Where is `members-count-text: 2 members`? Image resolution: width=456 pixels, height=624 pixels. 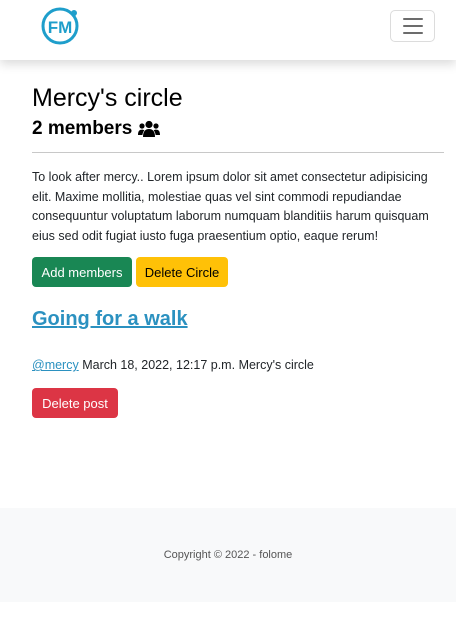
members-count-text: 2 members is located at coordinates (82, 128).